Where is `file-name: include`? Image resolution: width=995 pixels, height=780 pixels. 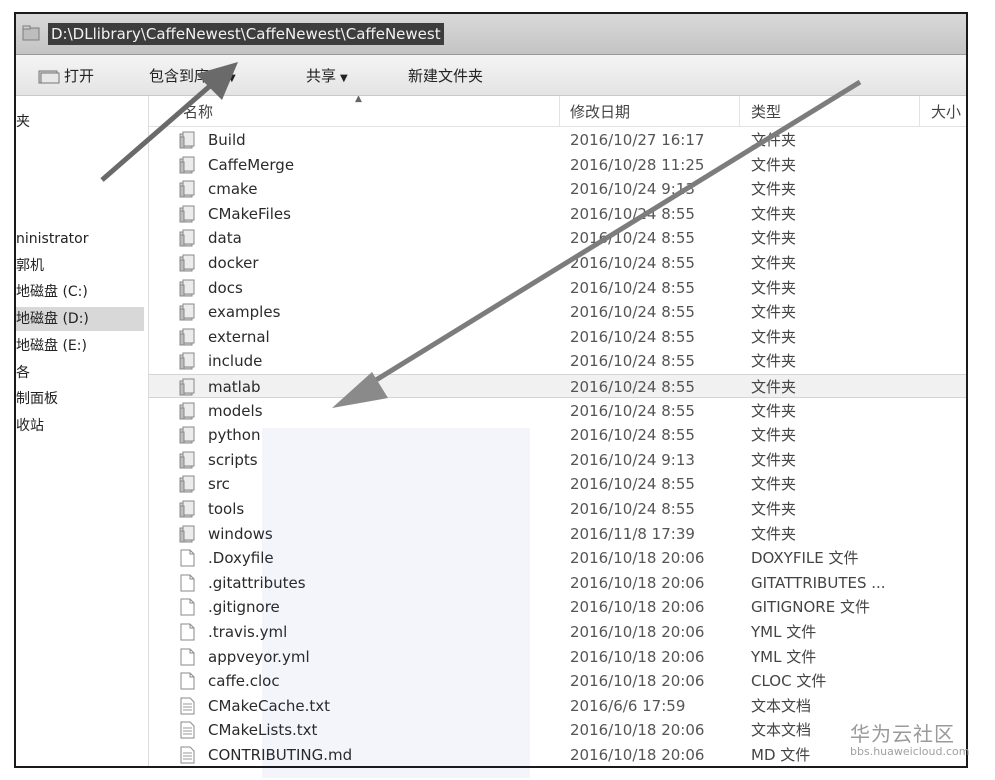 file-name: include is located at coordinates (235, 361).